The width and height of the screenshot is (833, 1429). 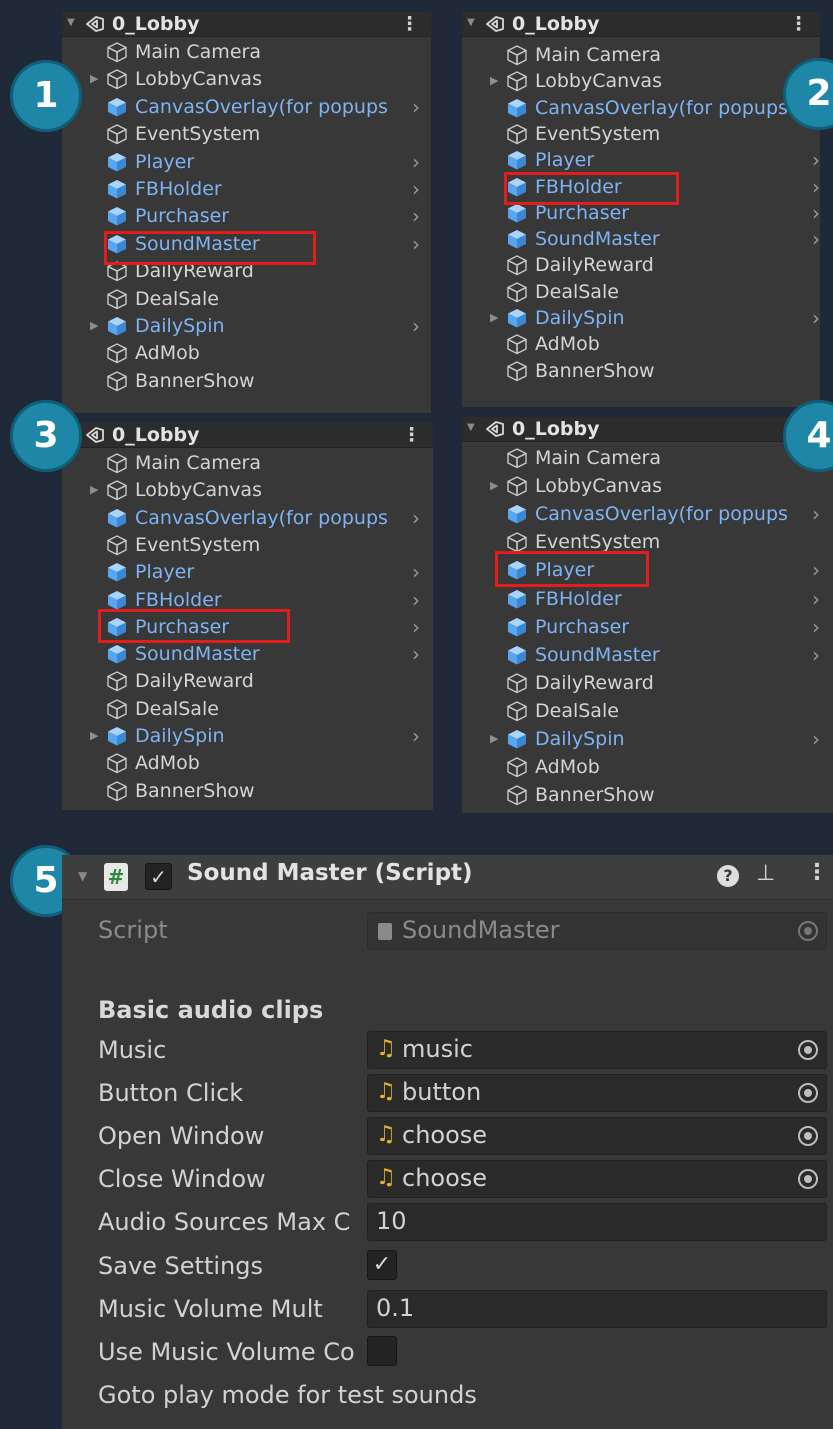 What do you see at coordinates (597, 1309) in the screenshot?
I see `music-volume-input: 0.1` at bounding box center [597, 1309].